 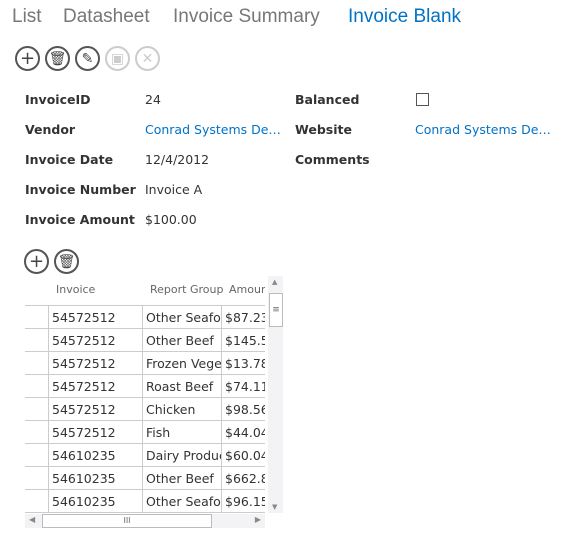 I want to click on grid-add-button: +, so click(x=36, y=261).